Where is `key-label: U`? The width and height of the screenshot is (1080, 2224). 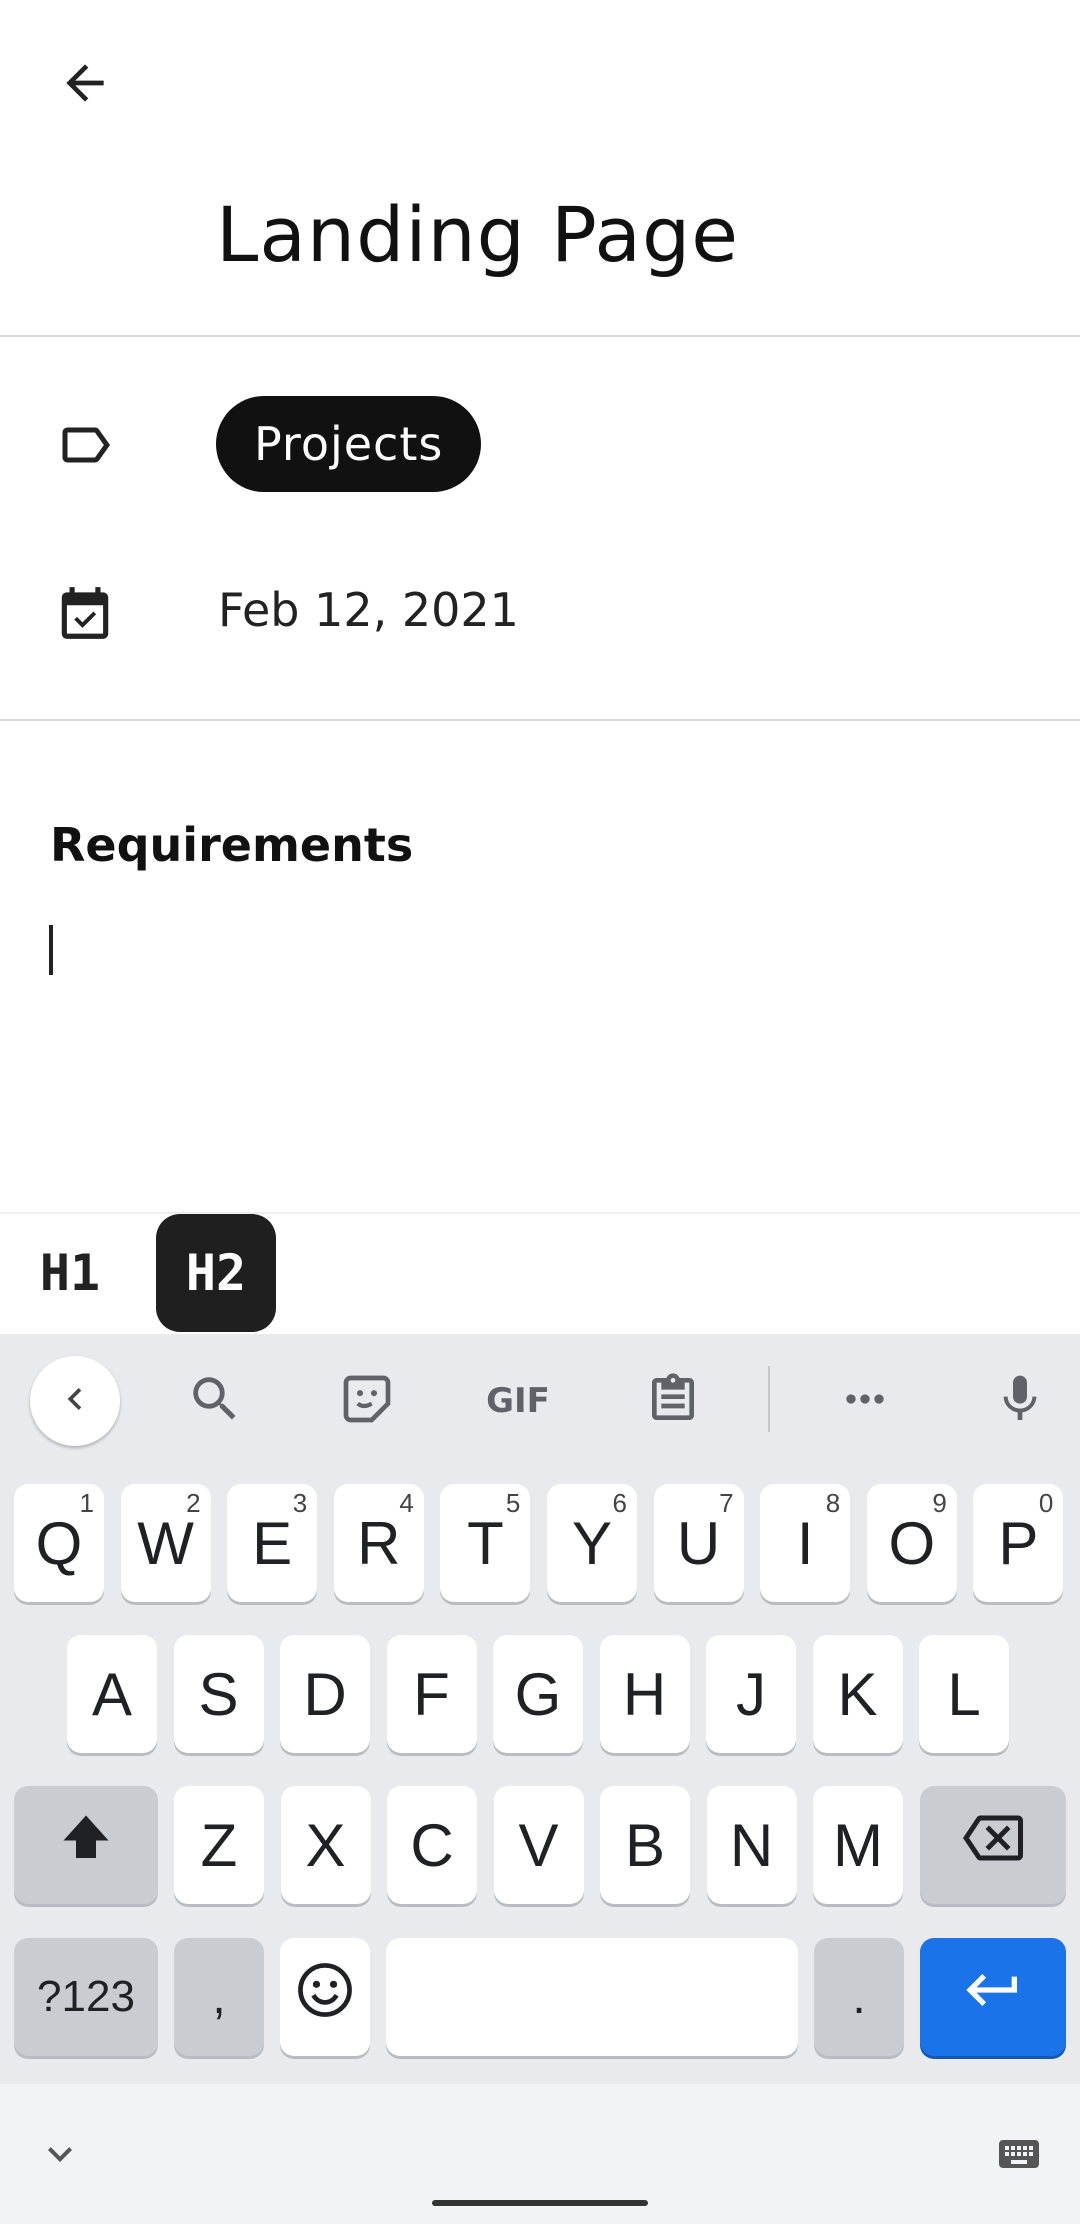
key-label: U is located at coordinates (698, 1543).